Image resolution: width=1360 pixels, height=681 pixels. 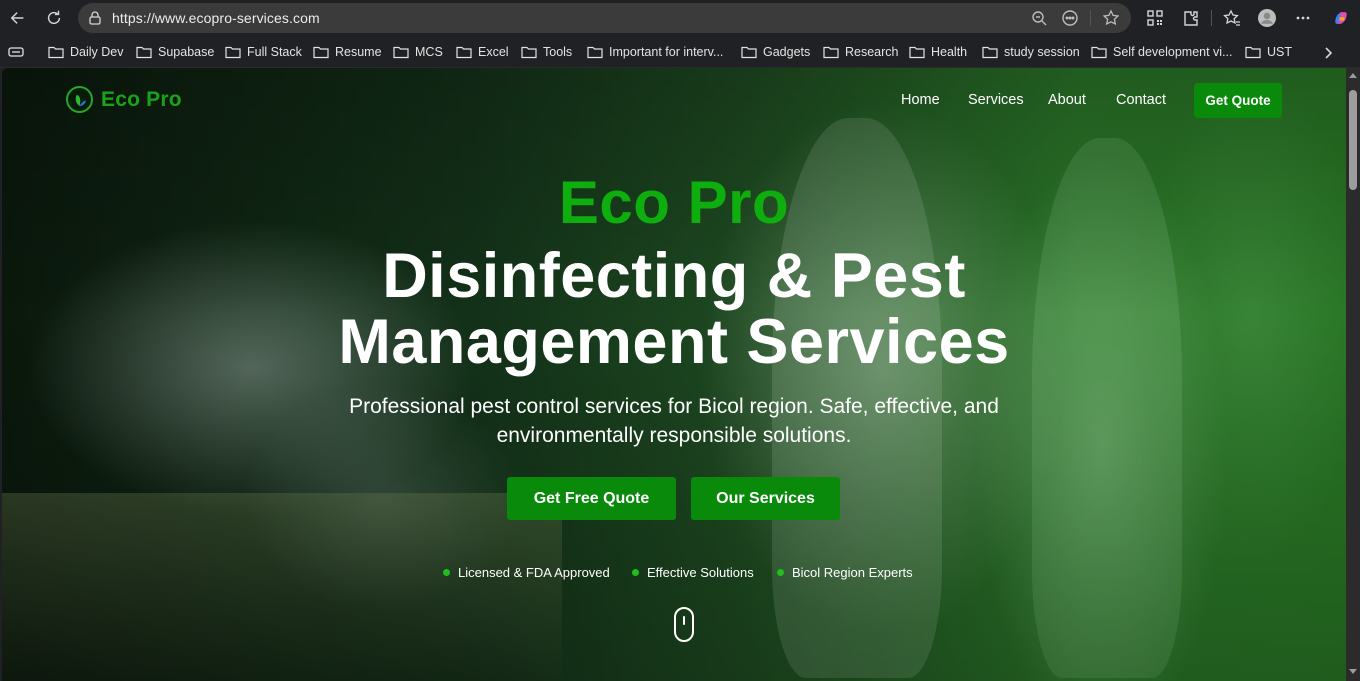 What do you see at coordinates (1353, 75) in the screenshot?
I see `scroll-up-arrow-icon` at bounding box center [1353, 75].